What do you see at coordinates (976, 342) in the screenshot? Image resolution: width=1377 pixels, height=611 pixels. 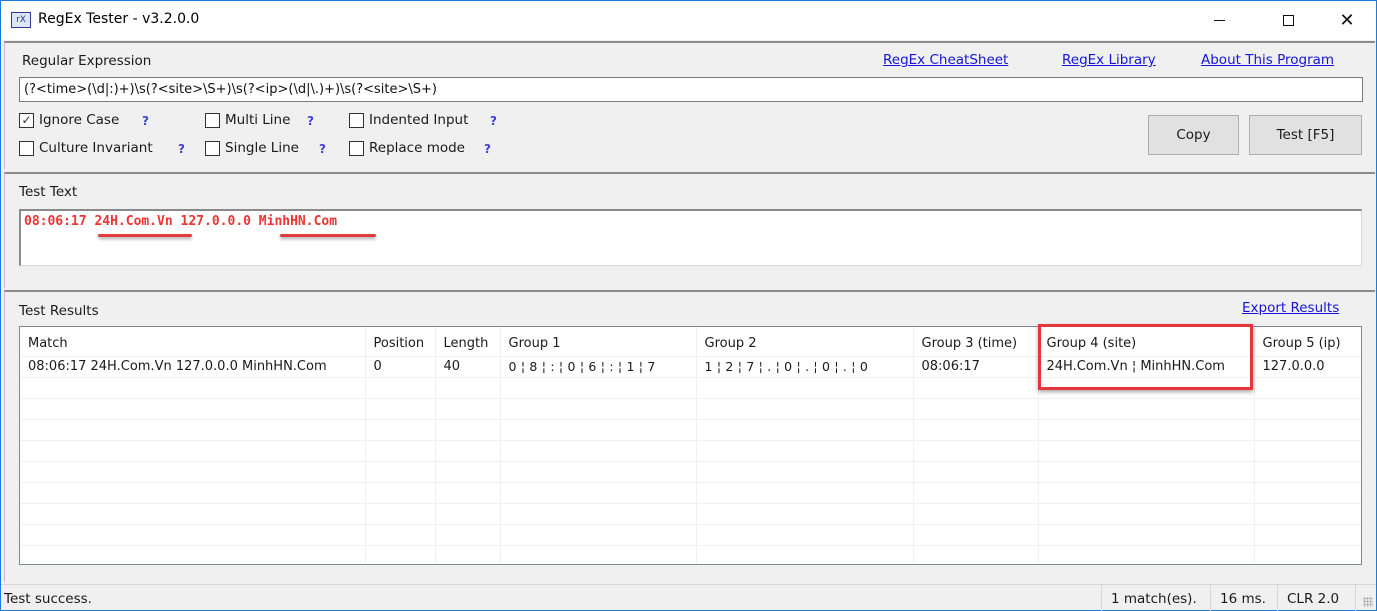 I see `column-header-group3-time: Group 3 (time)` at bounding box center [976, 342].